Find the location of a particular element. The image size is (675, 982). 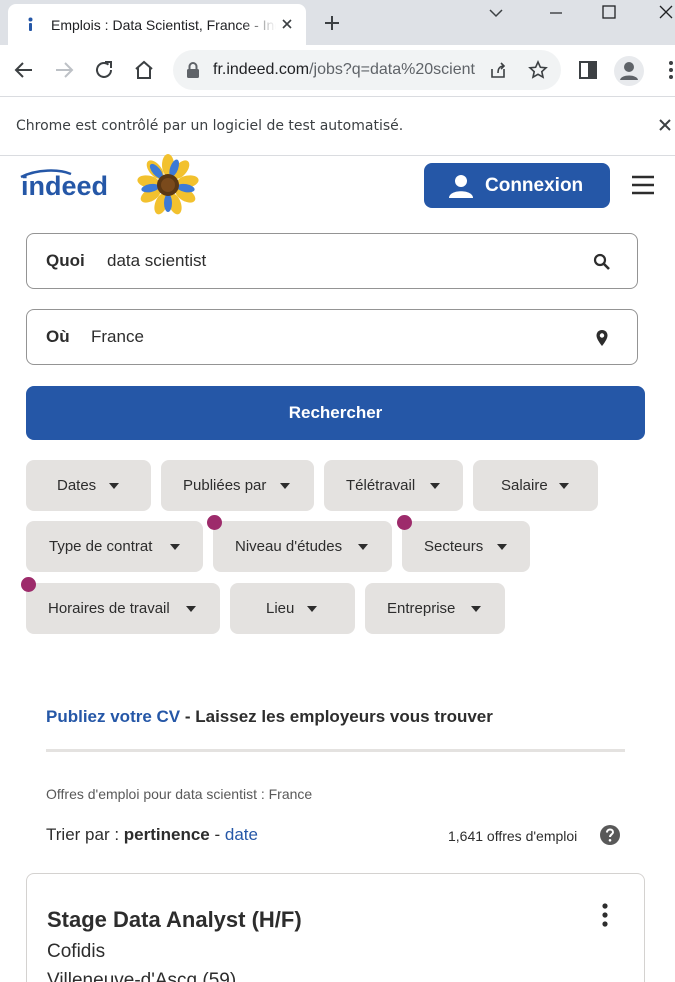

what-label: Quoi is located at coordinates (65, 260).